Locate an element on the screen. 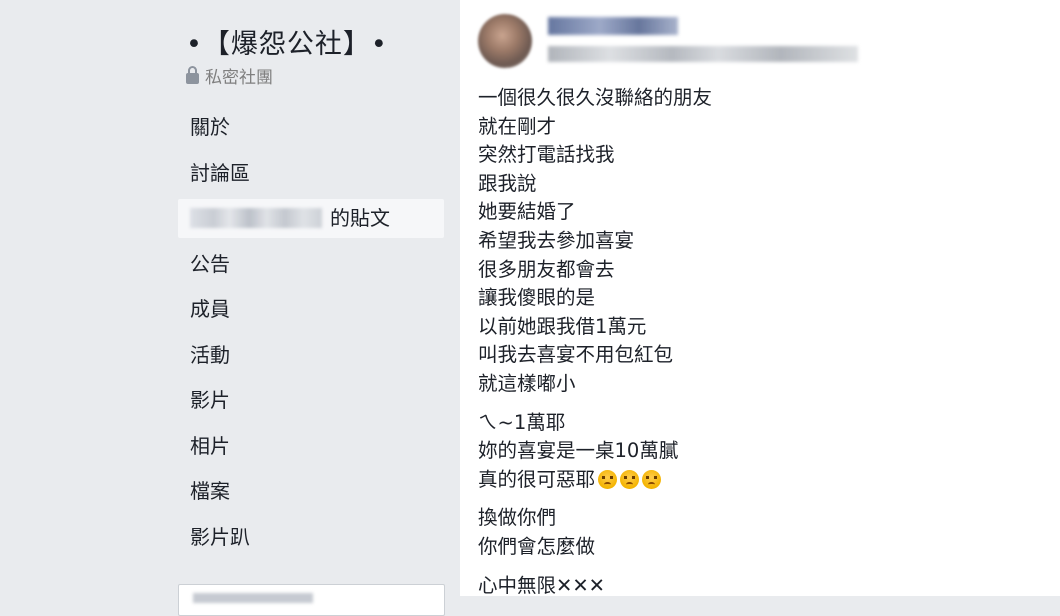 This screenshot has height=616, width=1060. post-line: 跟我說 is located at coordinates (507, 183).